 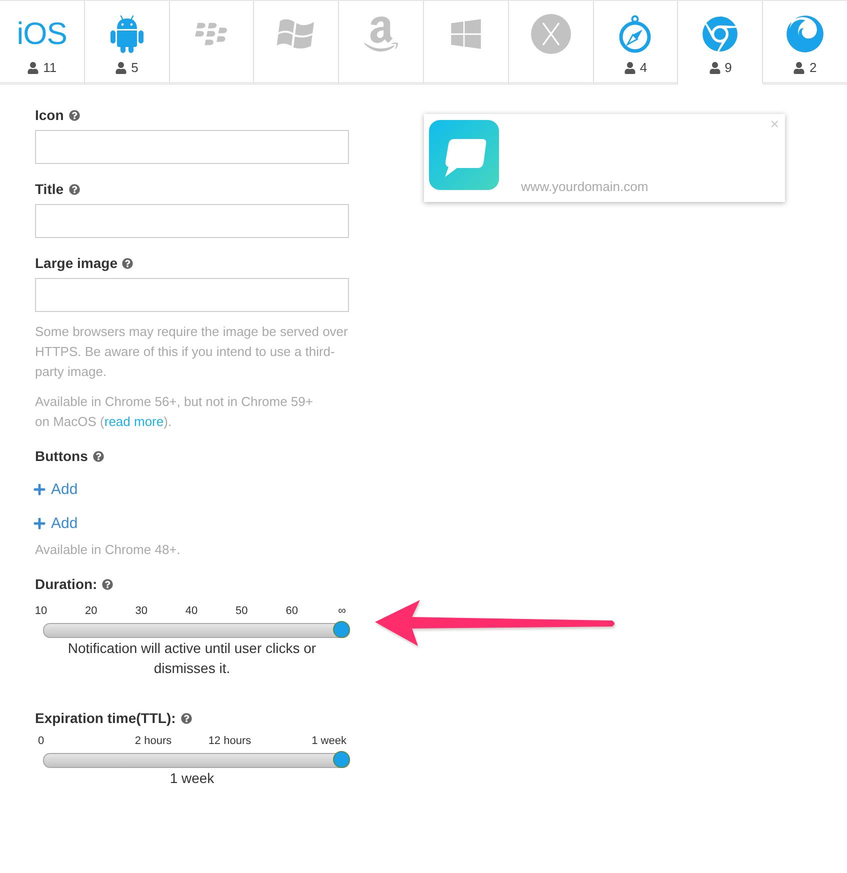 What do you see at coordinates (342, 611) in the screenshot?
I see `tick-label: ∞` at bounding box center [342, 611].